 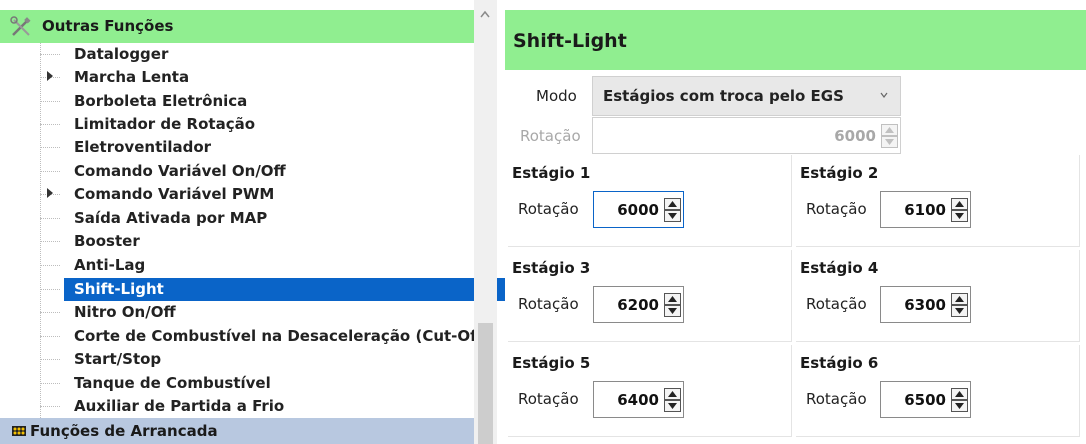 I want to click on mode-select-value: Estágios com troca pelo EGS, so click(x=723, y=96).